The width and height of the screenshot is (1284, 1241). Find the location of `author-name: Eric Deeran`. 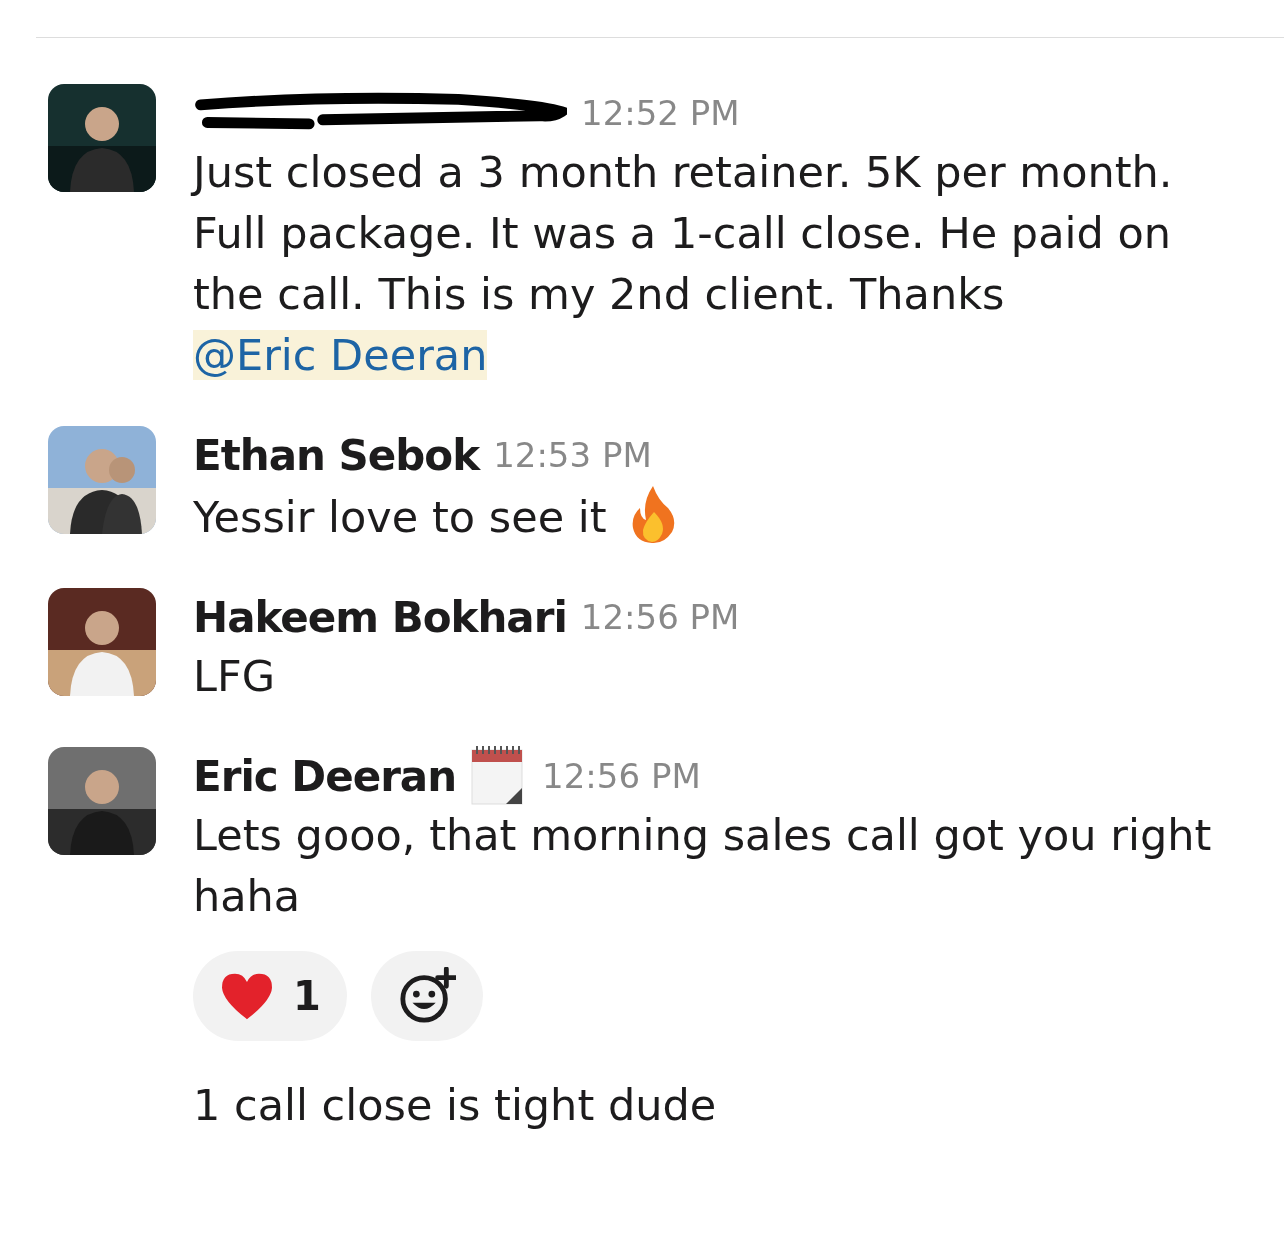

author-name: Eric Deeran is located at coordinates (325, 776).